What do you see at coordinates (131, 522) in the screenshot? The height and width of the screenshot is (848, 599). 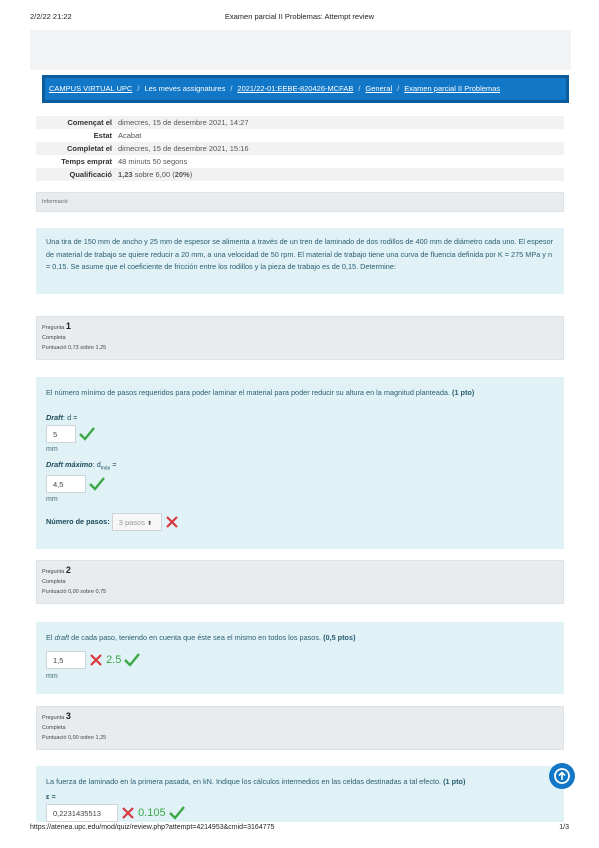 I see `steps-select-value: 3 pasos` at bounding box center [131, 522].